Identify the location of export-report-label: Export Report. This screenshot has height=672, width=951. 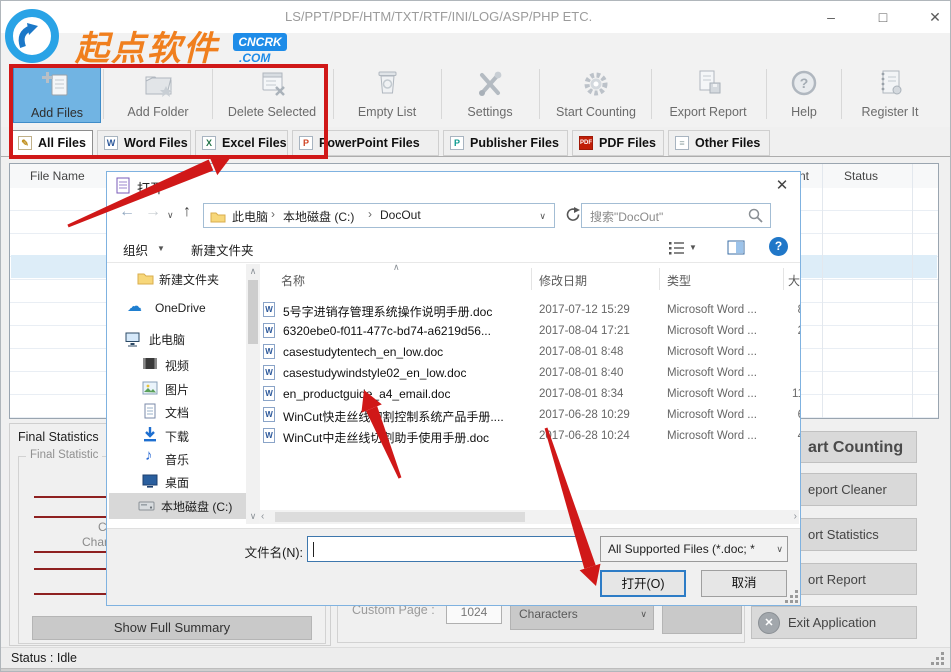
(708, 112).